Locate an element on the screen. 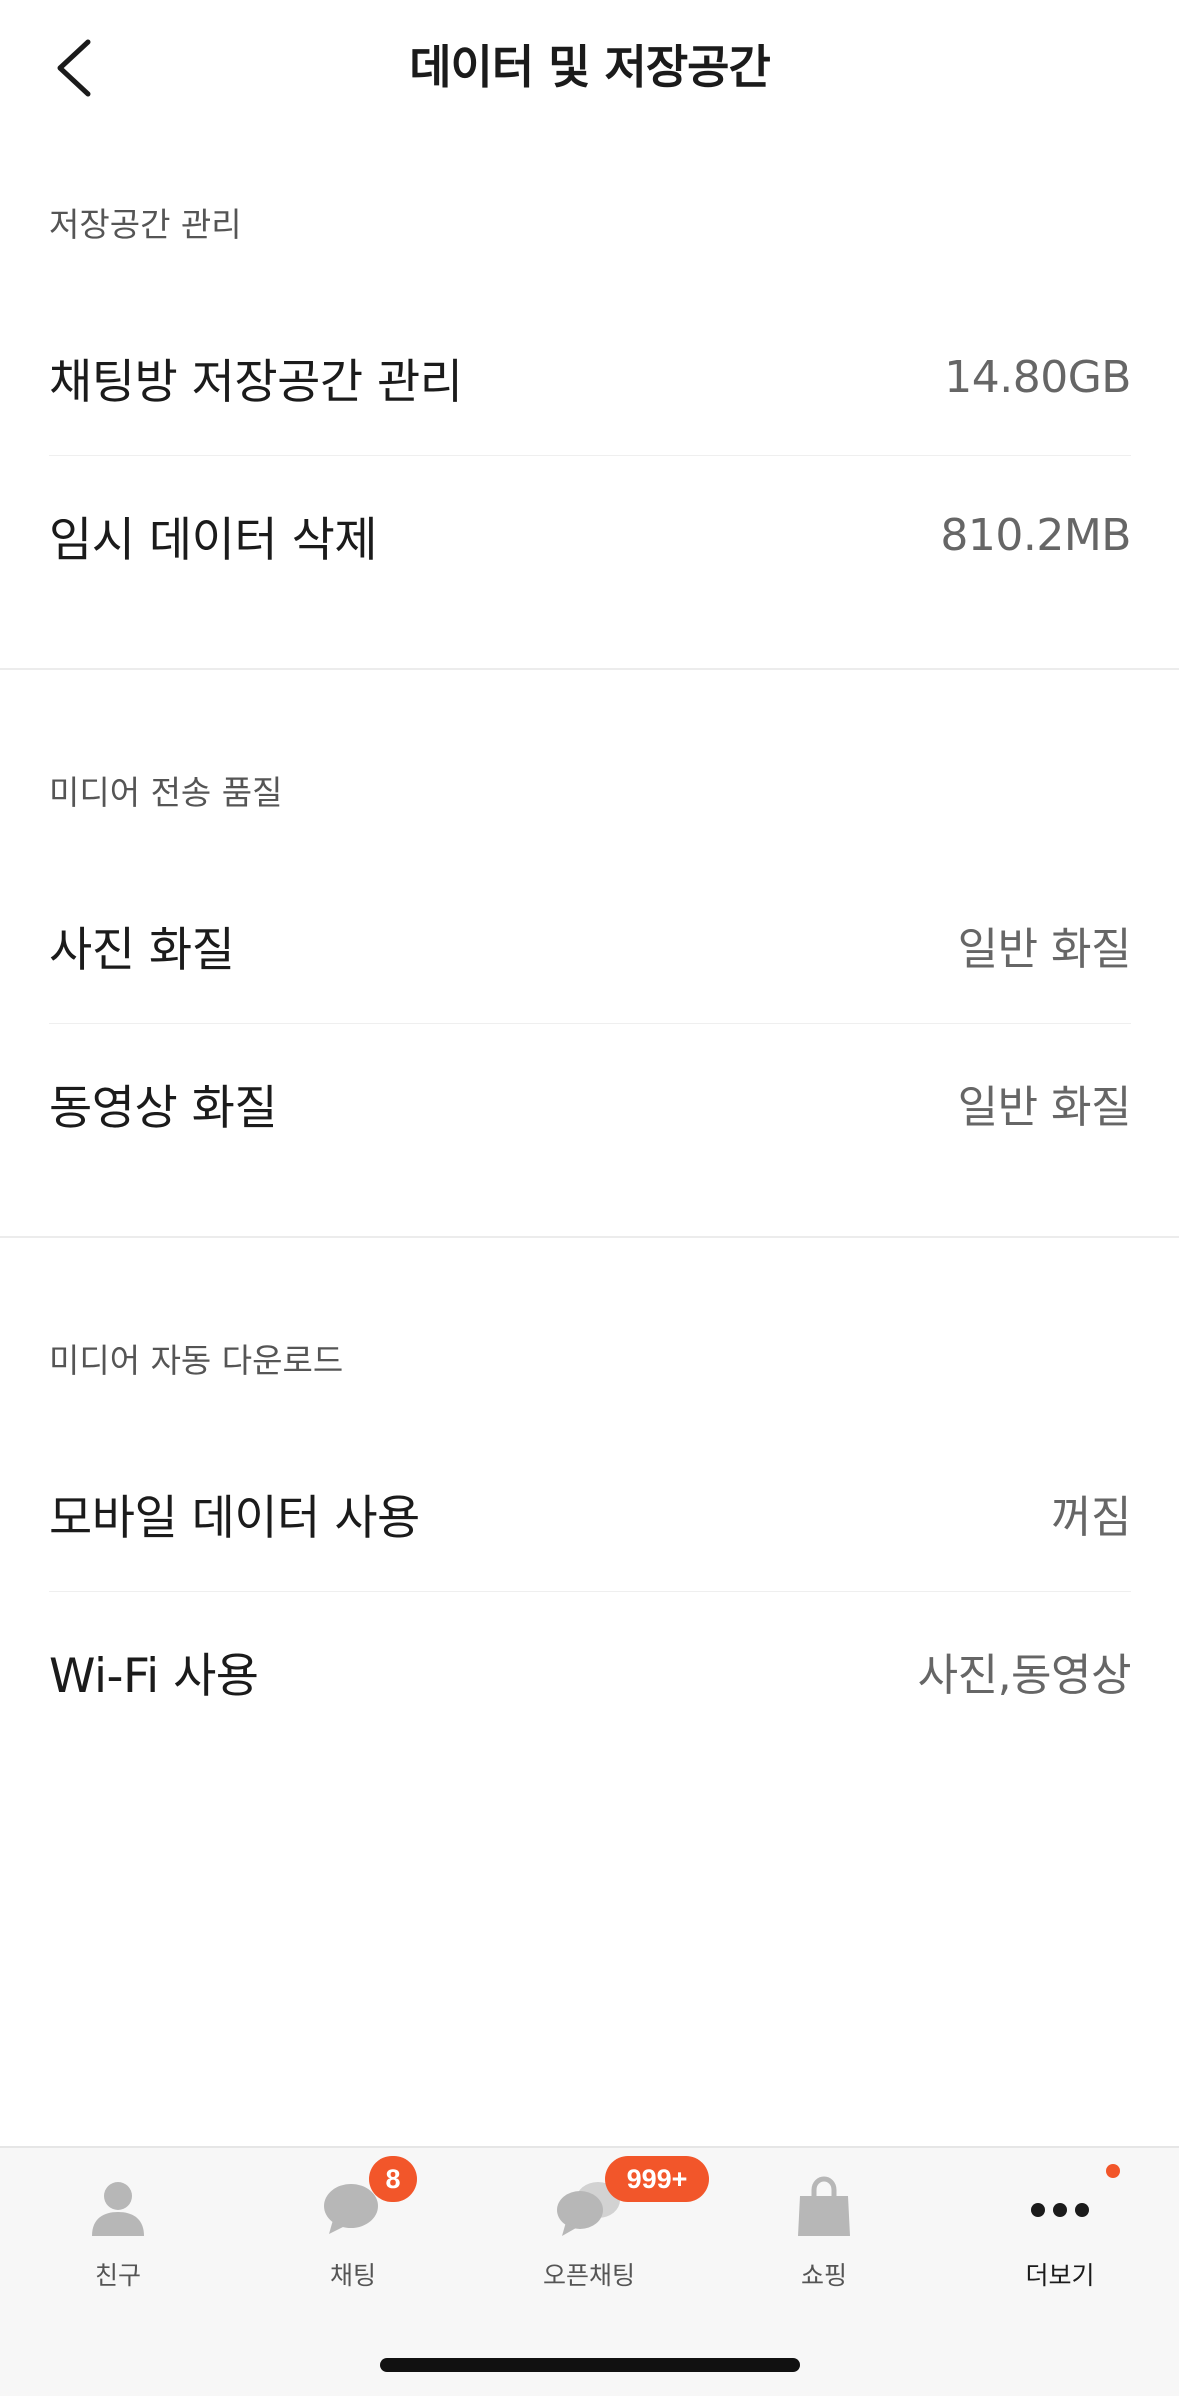 The width and height of the screenshot is (1179, 2396). tab-label: 친구 is located at coordinates (117, 2275).